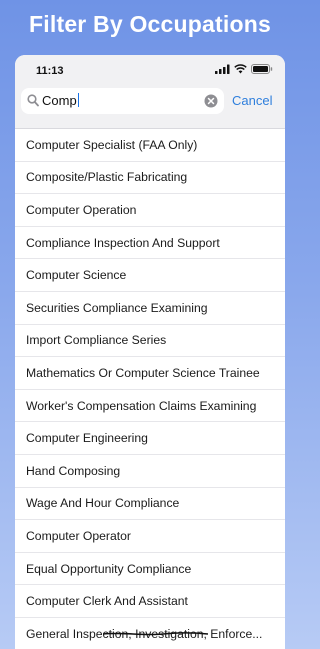  What do you see at coordinates (96, 340) in the screenshot?
I see `list-item-label: Import Compliance Series` at bounding box center [96, 340].